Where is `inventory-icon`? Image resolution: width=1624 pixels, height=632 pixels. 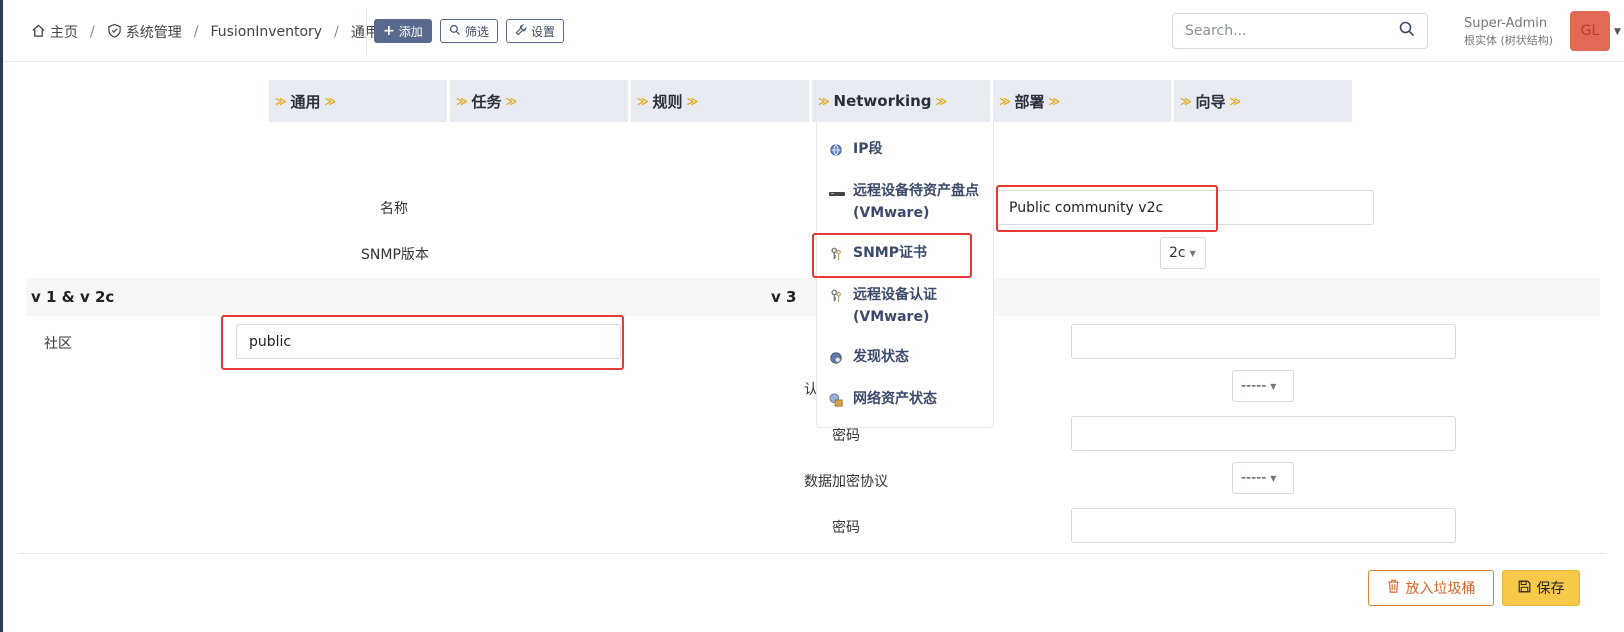 inventory-icon is located at coordinates (836, 399).